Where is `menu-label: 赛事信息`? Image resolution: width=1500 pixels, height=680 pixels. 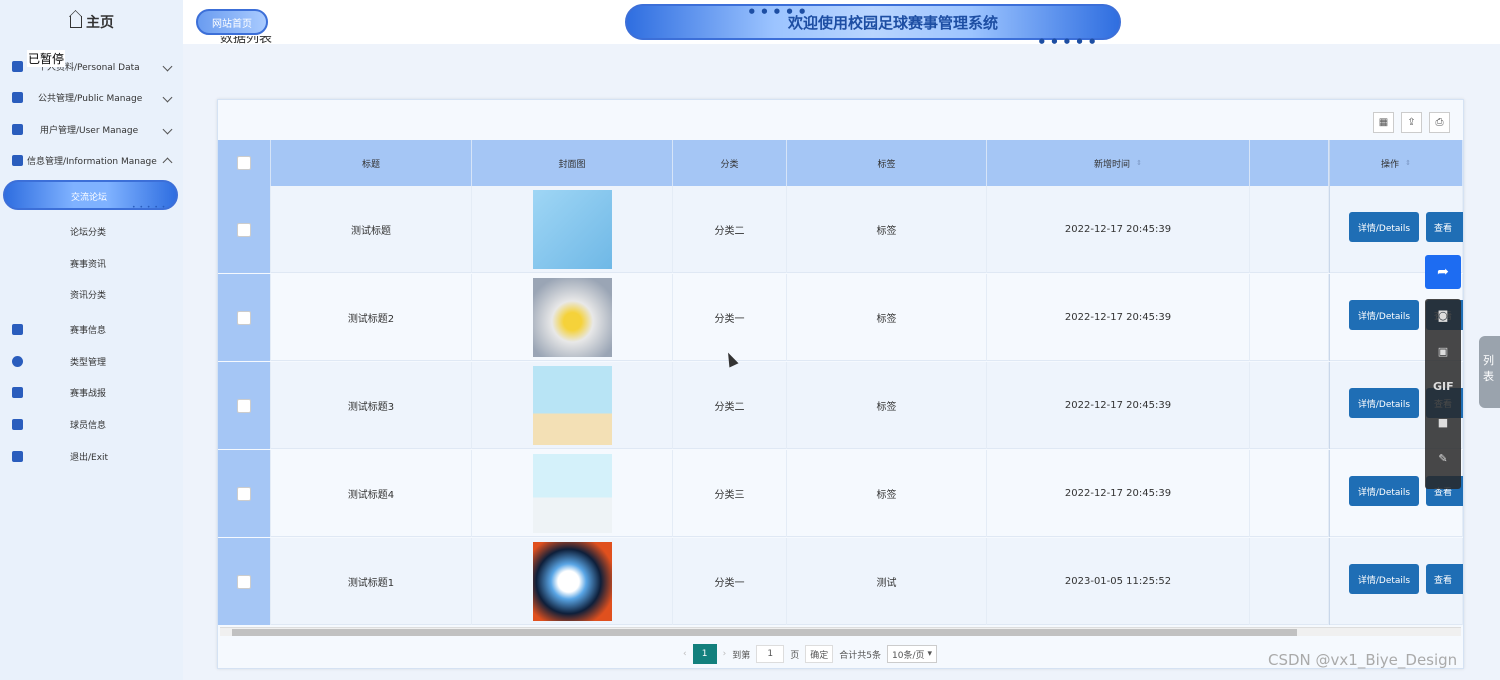
menu-label: 赛事信息 is located at coordinates (88, 330).